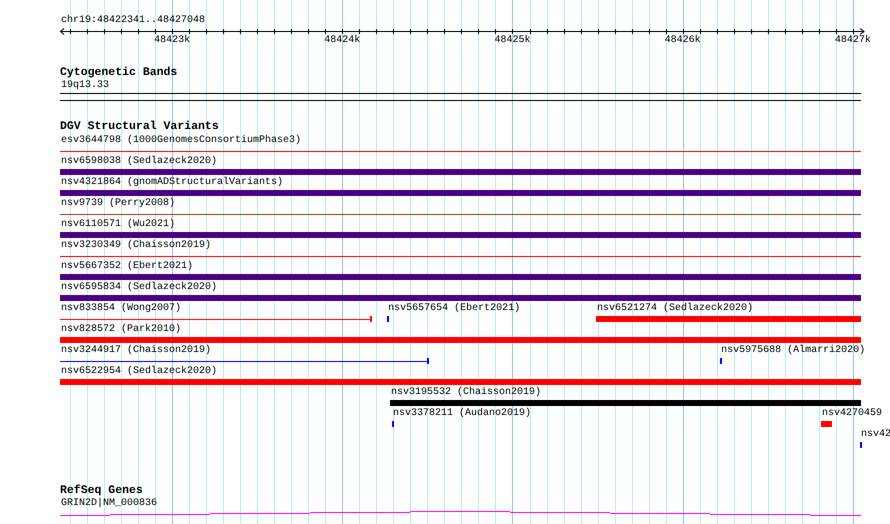  What do you see at coordinates (109, 504) in the screenshot?
I see `gene-label: GRIN2D|NM_000836` at bounding box center [109, 504].